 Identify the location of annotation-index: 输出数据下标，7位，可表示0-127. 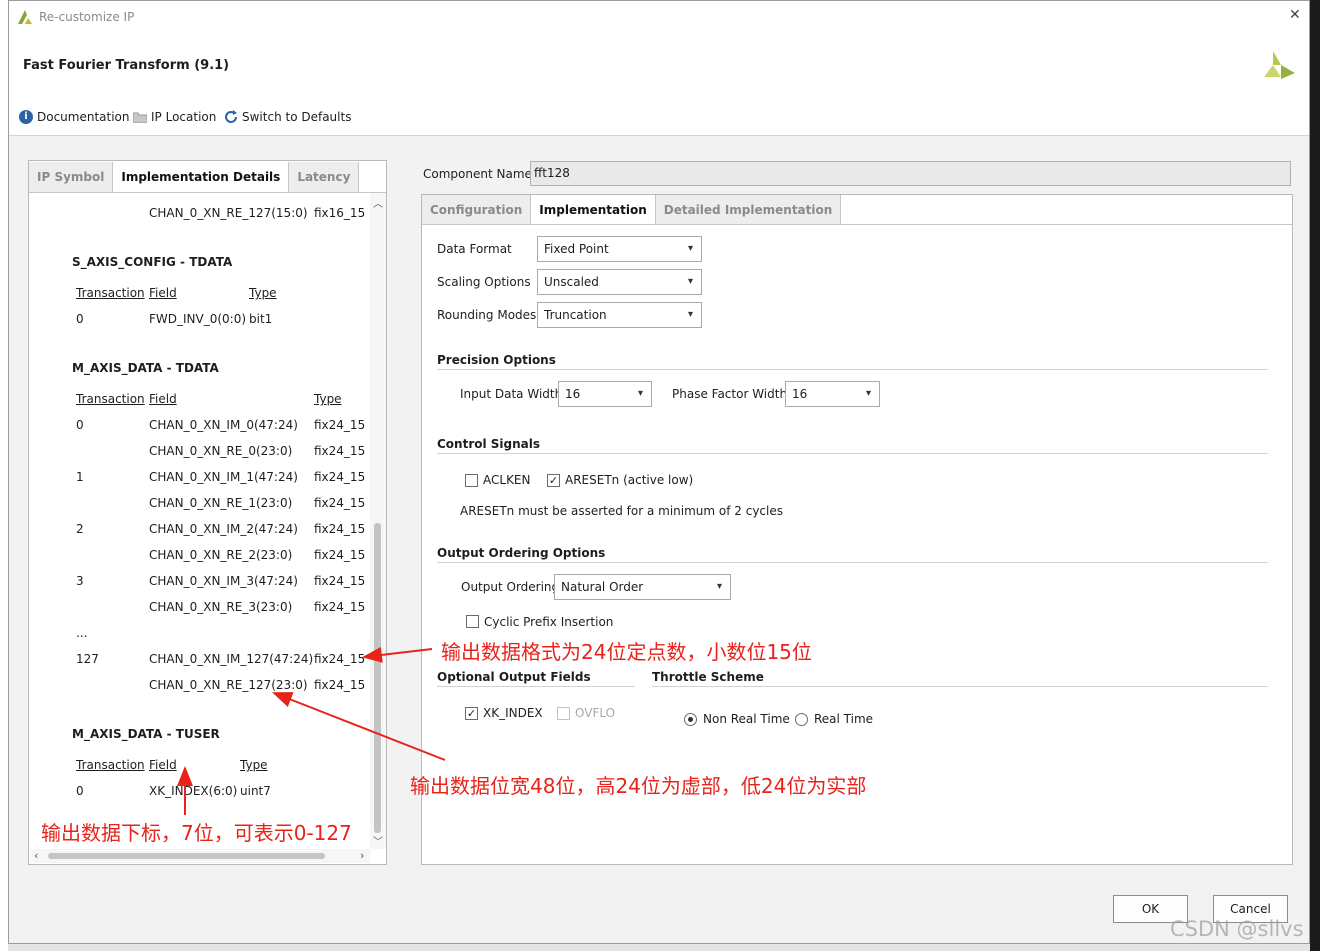
(196, 833).